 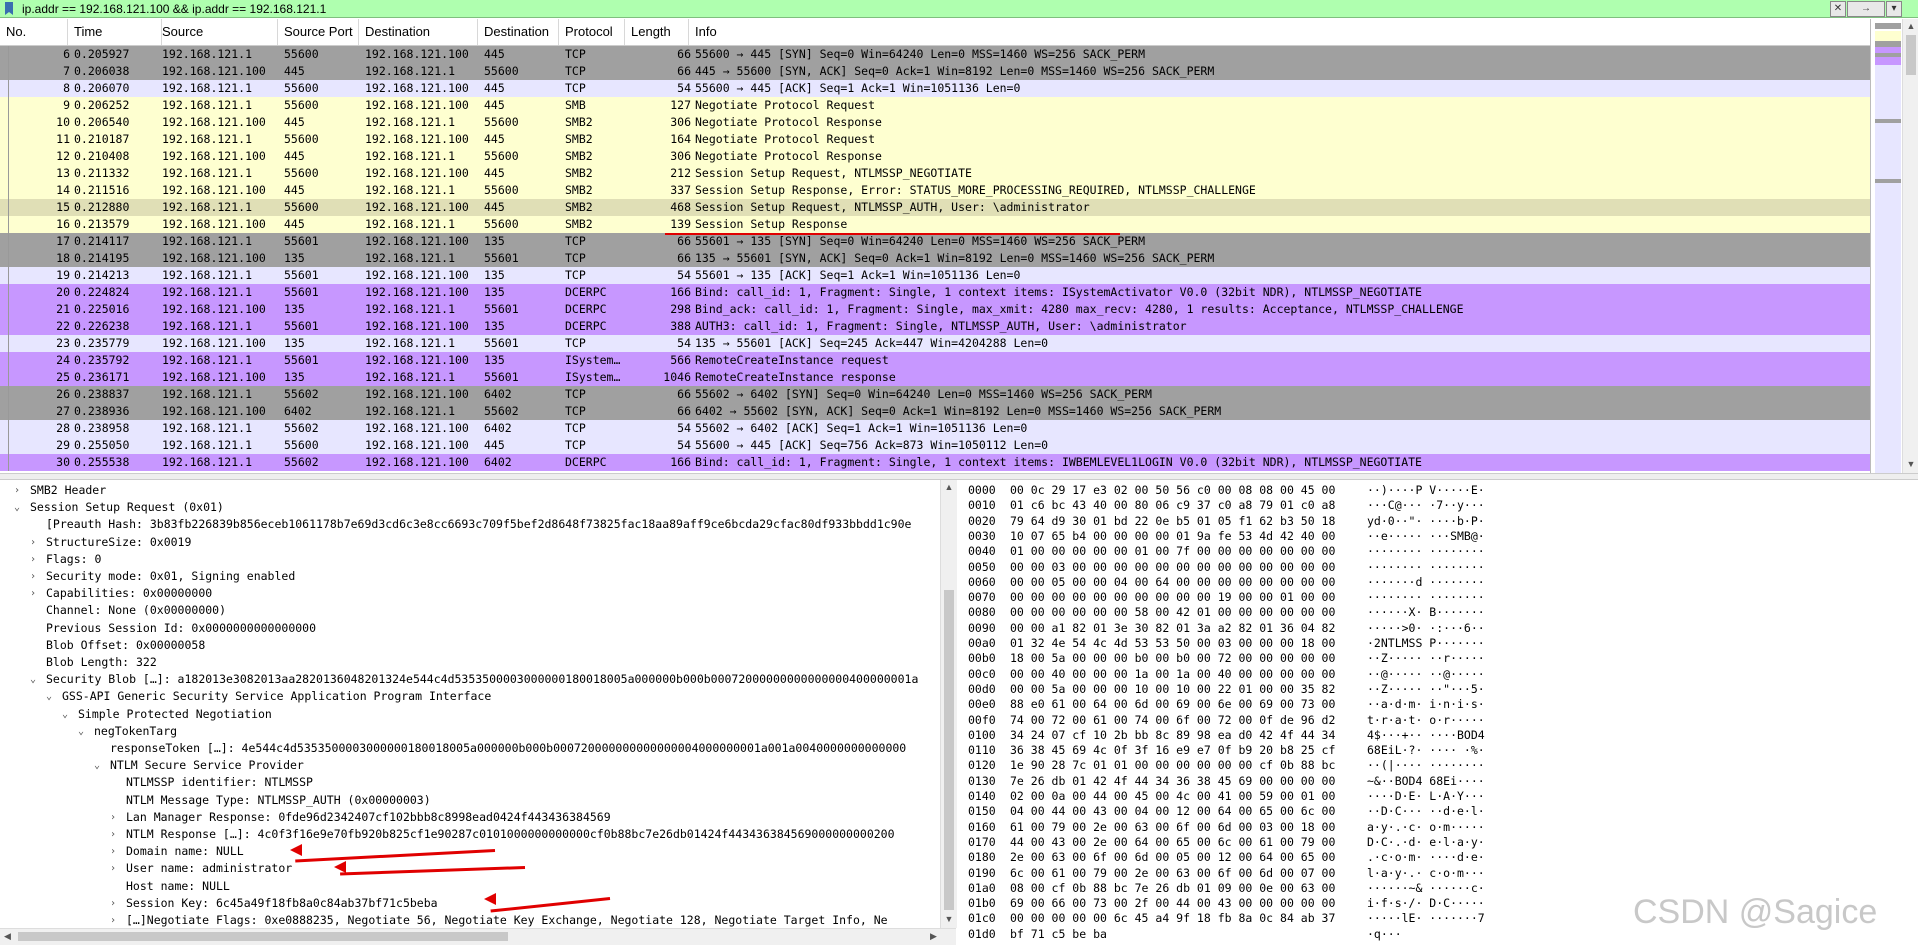 I want to click on scroll-right-icon: ▶, so click(x=935, y=936).